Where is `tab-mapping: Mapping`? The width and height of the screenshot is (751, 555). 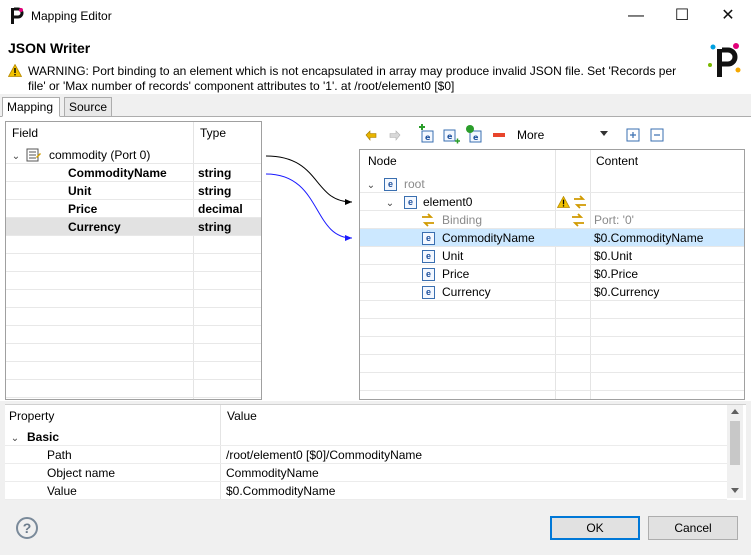
tab-mapping: Mapping is located at coordinates (31, 107).